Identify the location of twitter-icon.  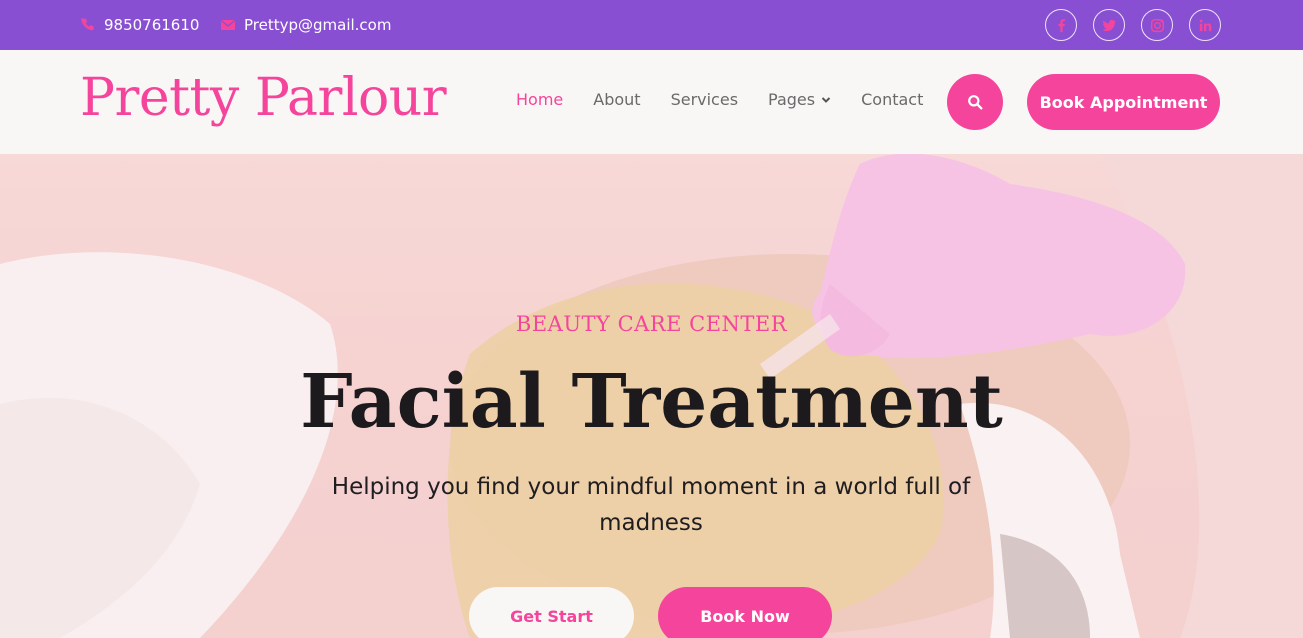
(1108, 25).